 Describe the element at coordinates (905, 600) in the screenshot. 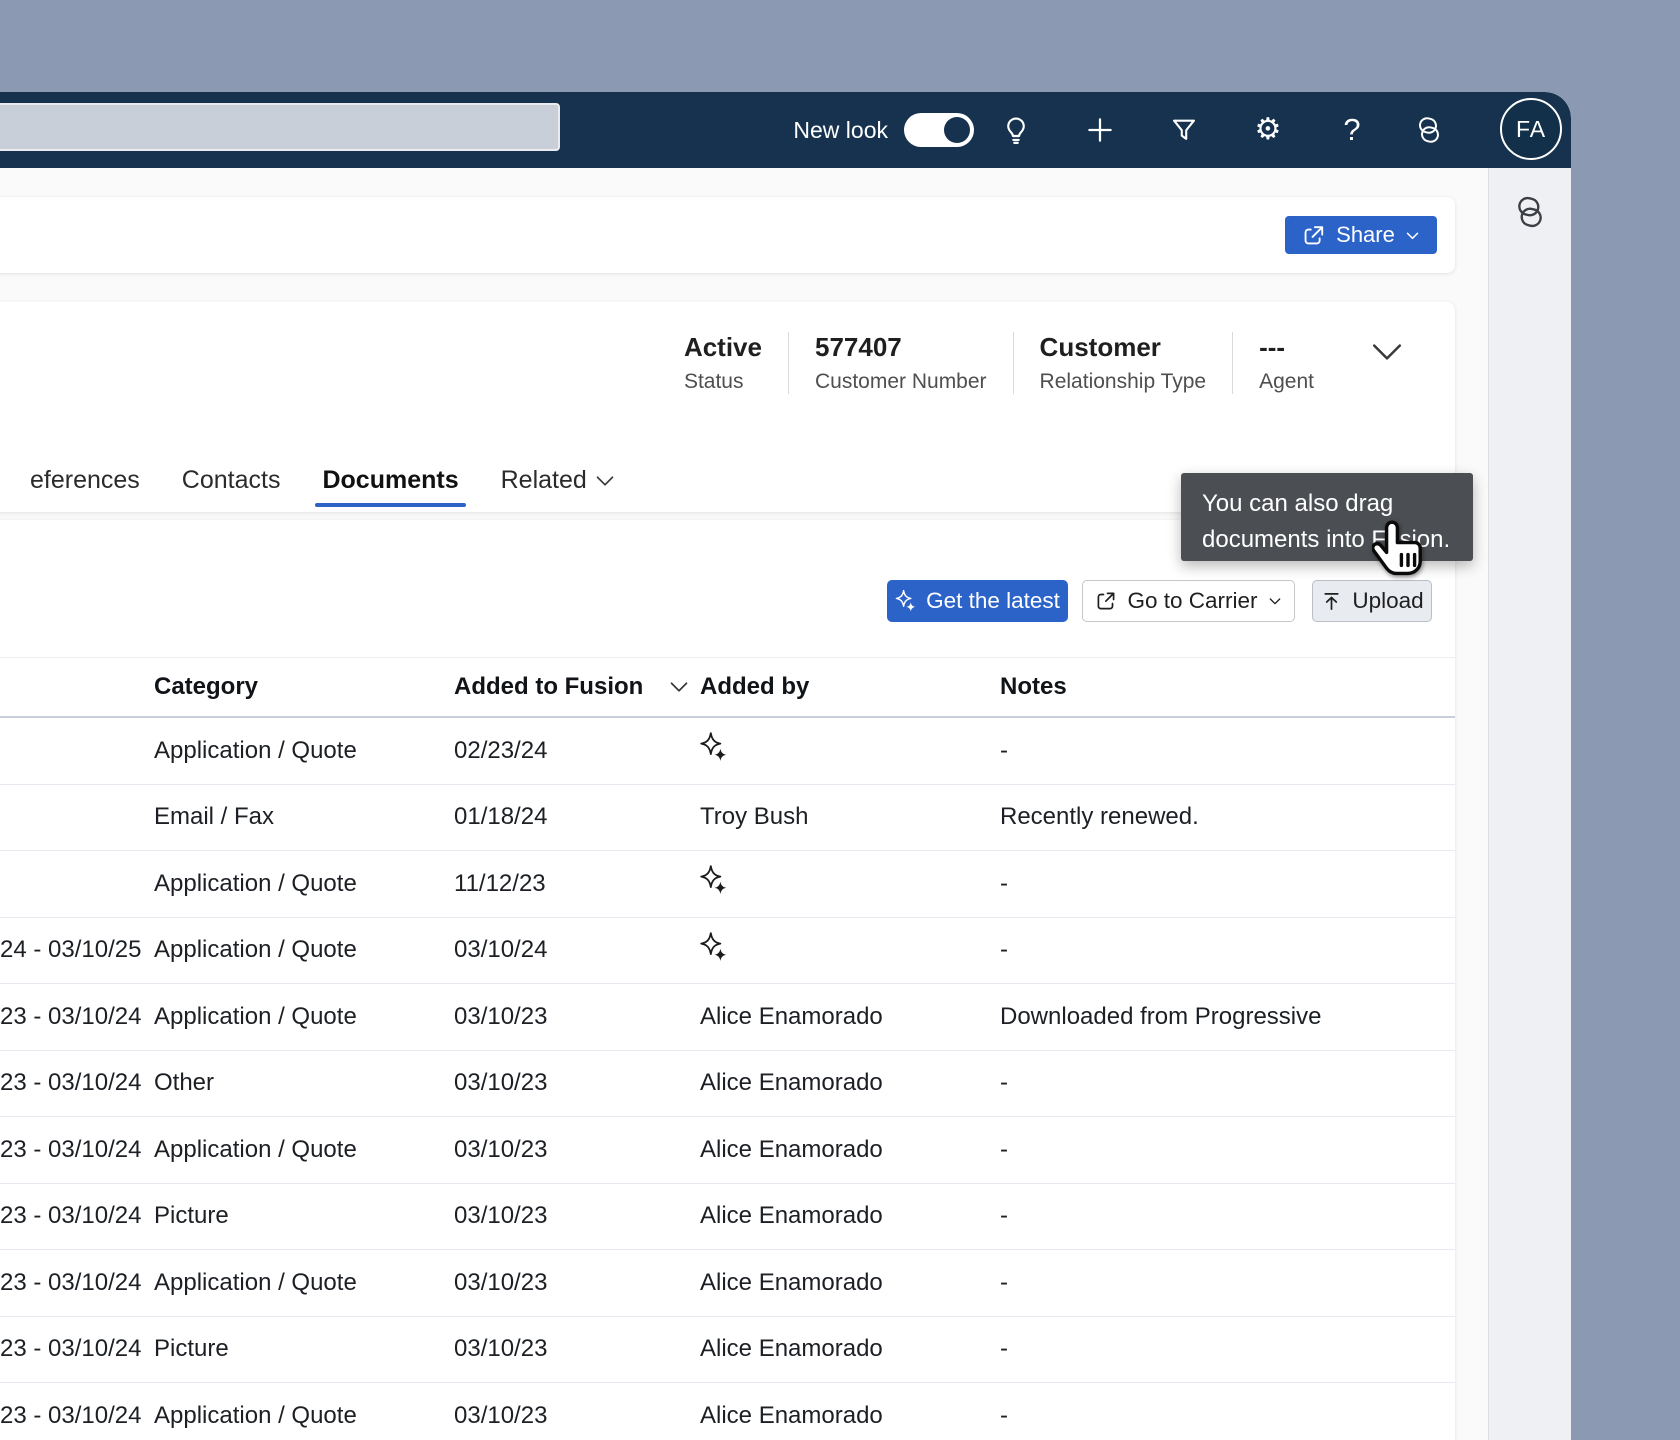

I see `sparkle-icon` at that location.